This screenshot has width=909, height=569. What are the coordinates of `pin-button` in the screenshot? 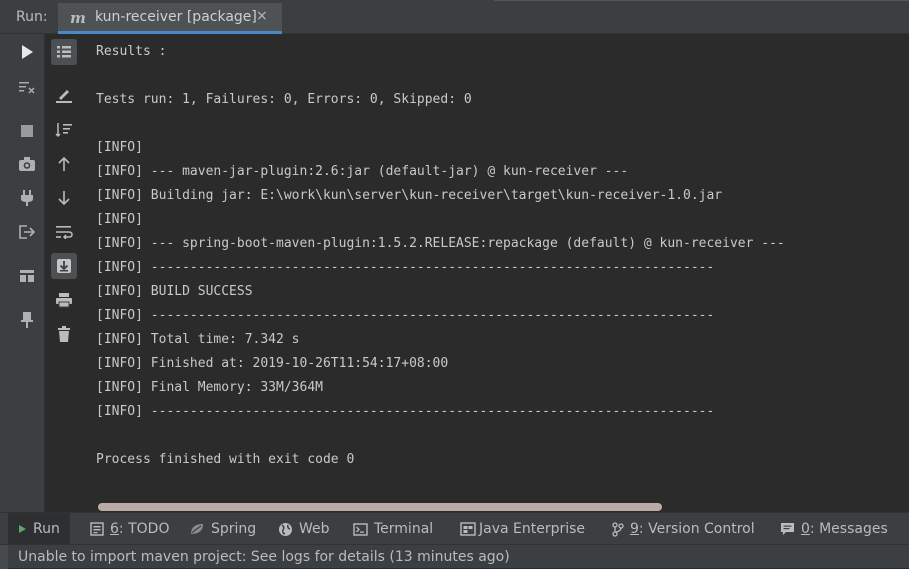 It's located at (27, 320).